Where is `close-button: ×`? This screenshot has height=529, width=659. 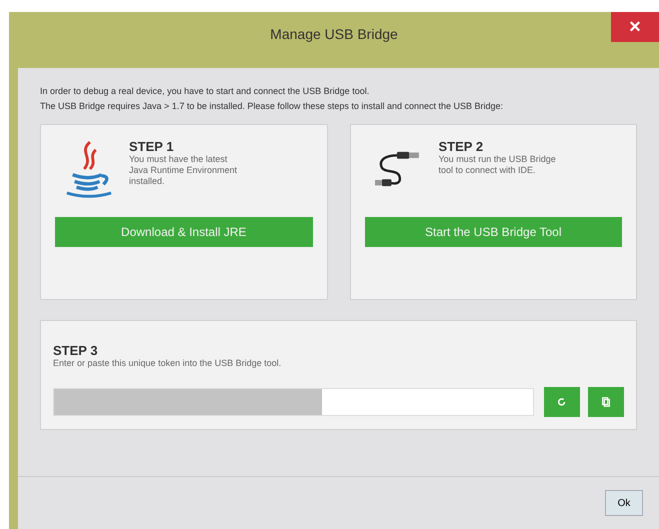
close-button: × is located at coordinates (635, 27).